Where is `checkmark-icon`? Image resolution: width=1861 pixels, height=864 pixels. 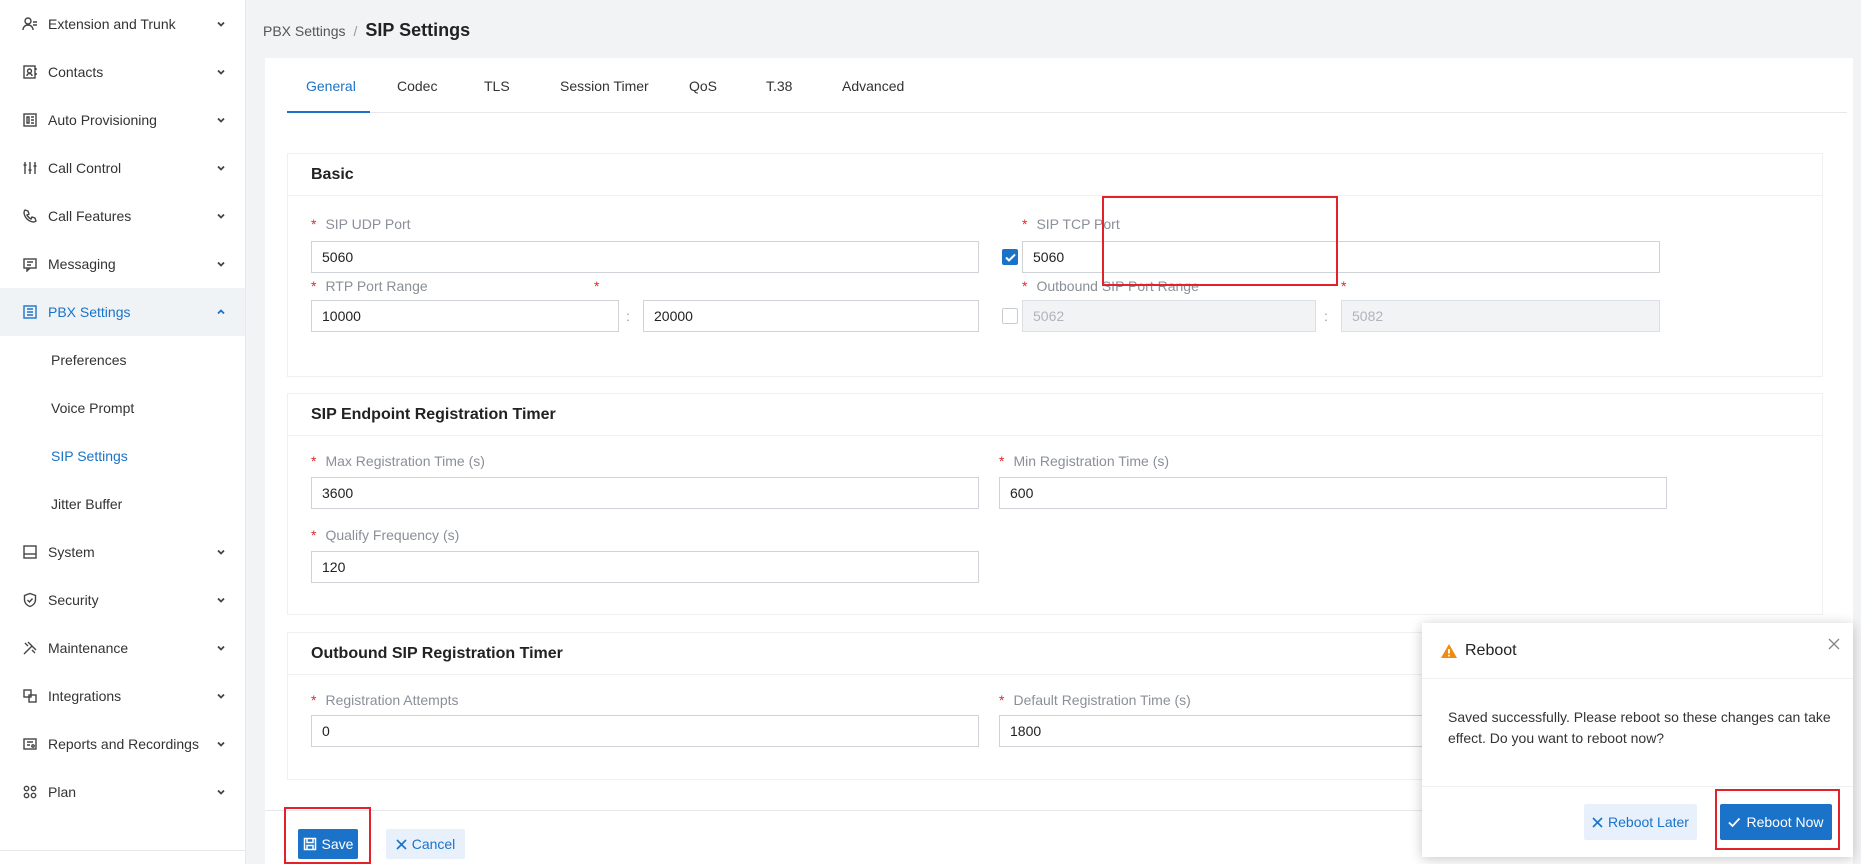
checkmark-icon is located at coordinates (1010, 257).